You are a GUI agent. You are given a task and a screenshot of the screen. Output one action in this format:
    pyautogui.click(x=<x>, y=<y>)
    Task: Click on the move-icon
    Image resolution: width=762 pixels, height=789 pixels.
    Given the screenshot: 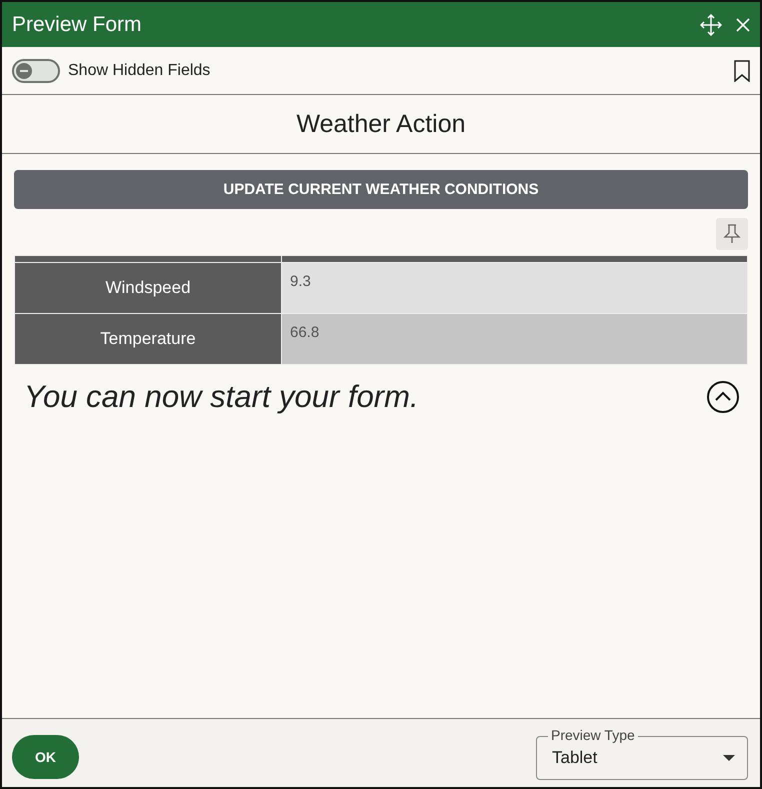 What is the action you would take?
    pyautogui.click(x=711, y=25)
    